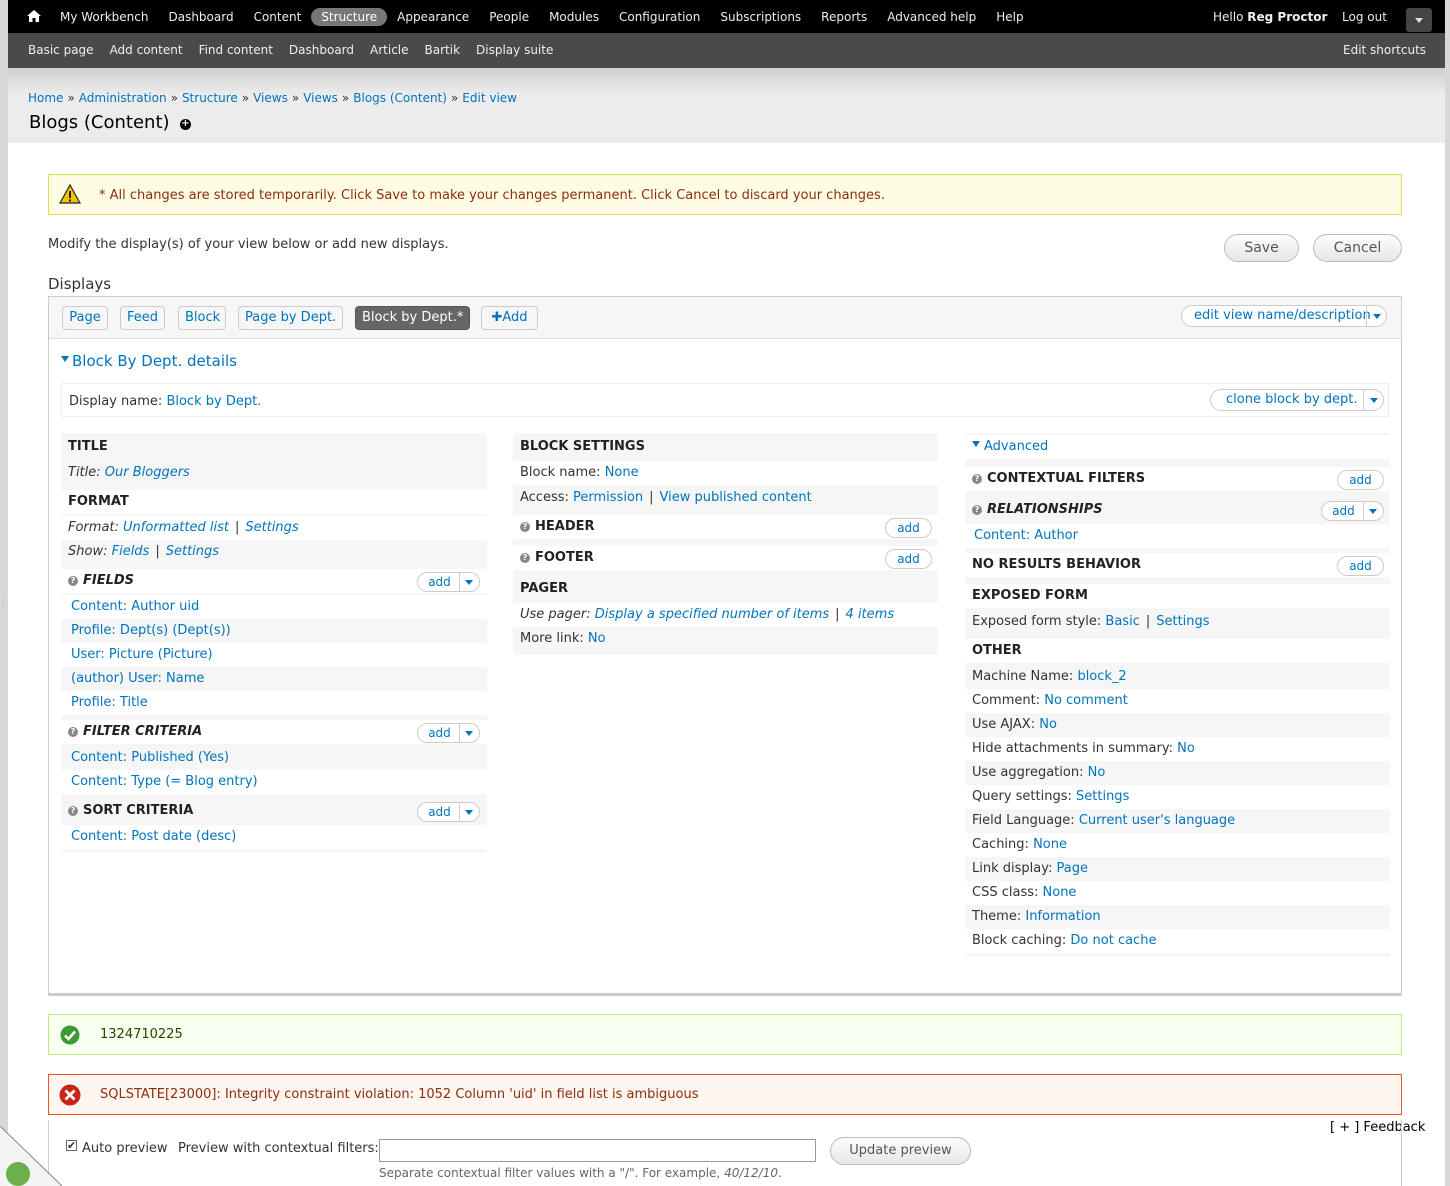 Image resolution: width=1450 pixels, height=1186 pixels. Describe the element at coordinates (71, 1145) in the screenshot. I see `auto-preview-checkbox: ✔` at that location.